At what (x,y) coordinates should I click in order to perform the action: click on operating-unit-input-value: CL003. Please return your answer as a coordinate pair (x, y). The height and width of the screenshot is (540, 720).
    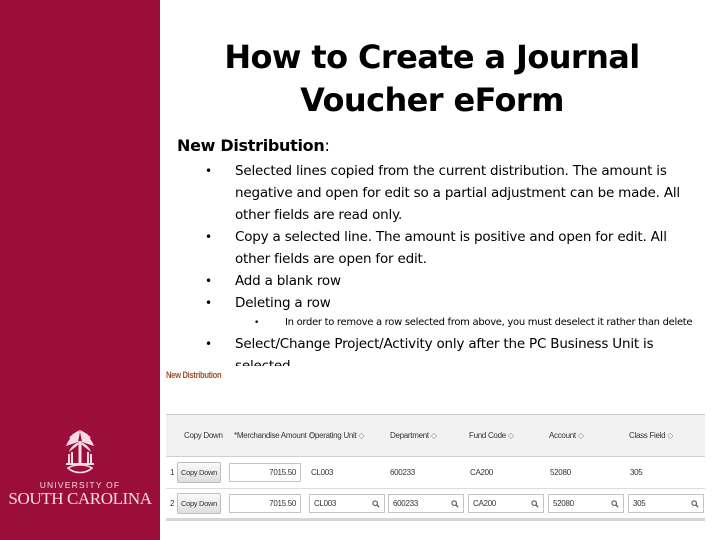
    Looking at the image, I should click on (325, 503).